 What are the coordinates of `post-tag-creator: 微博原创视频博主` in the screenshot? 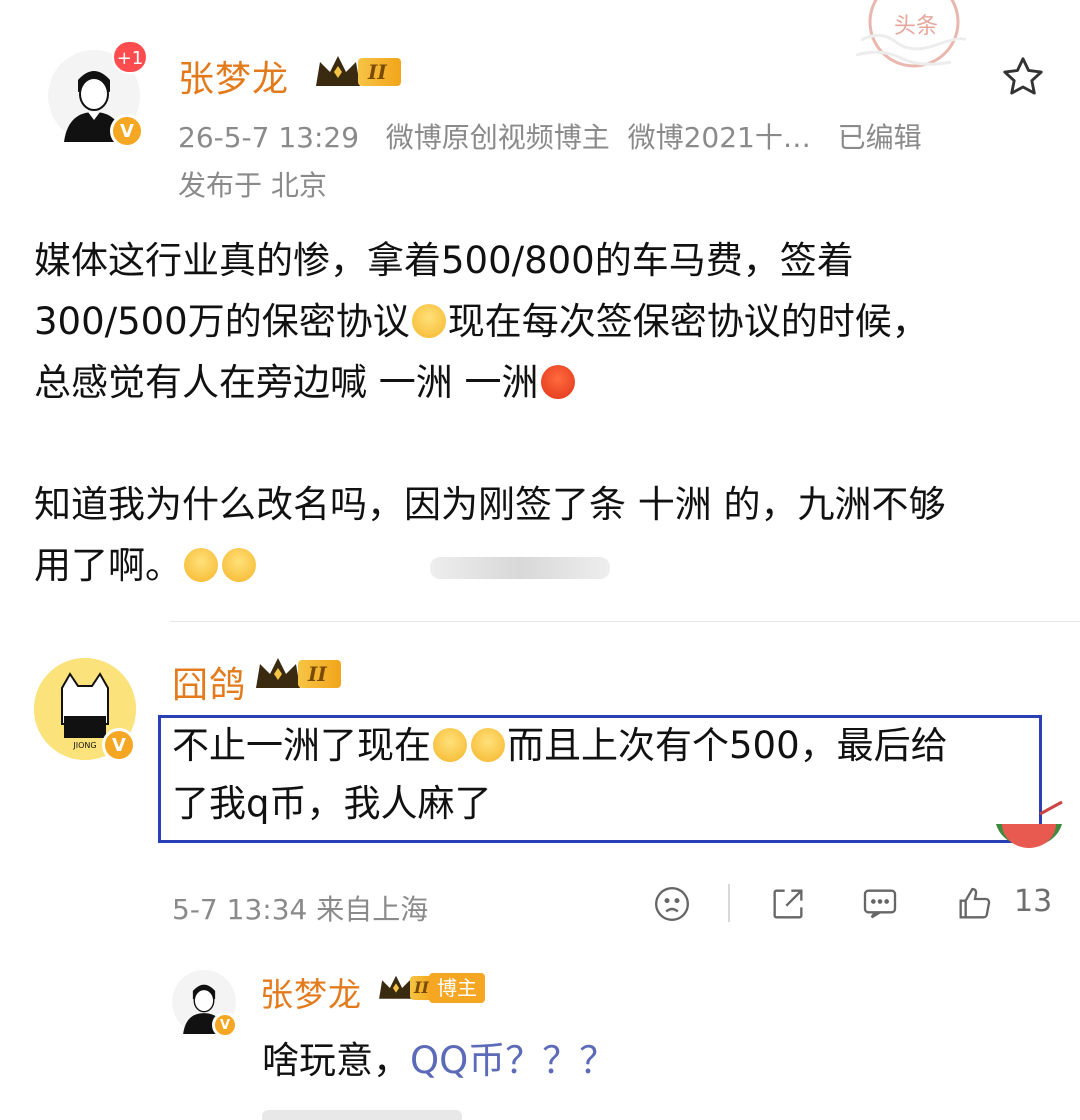 It's located at (497, 137).